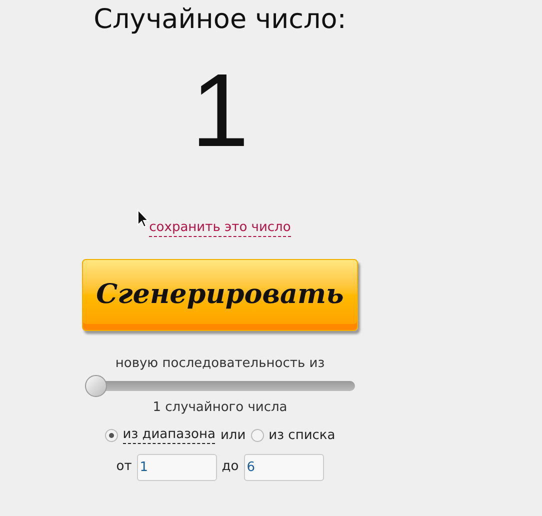 This screenshot has width=542, height=516. What do you see at coordinates (302, 436) in the screenshot?
I see `option-label: из списка` at bounding box center [302, 436].